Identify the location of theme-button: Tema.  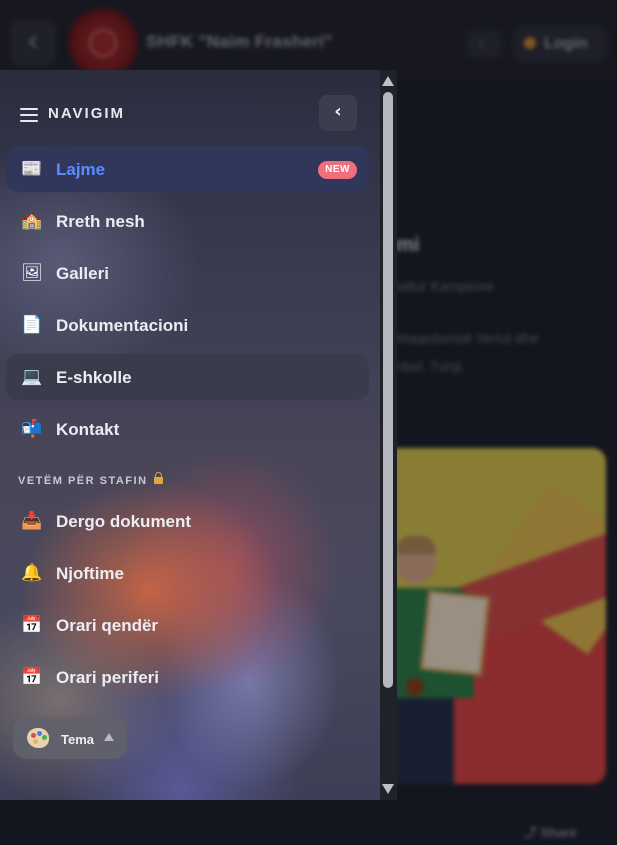
(70, 738).